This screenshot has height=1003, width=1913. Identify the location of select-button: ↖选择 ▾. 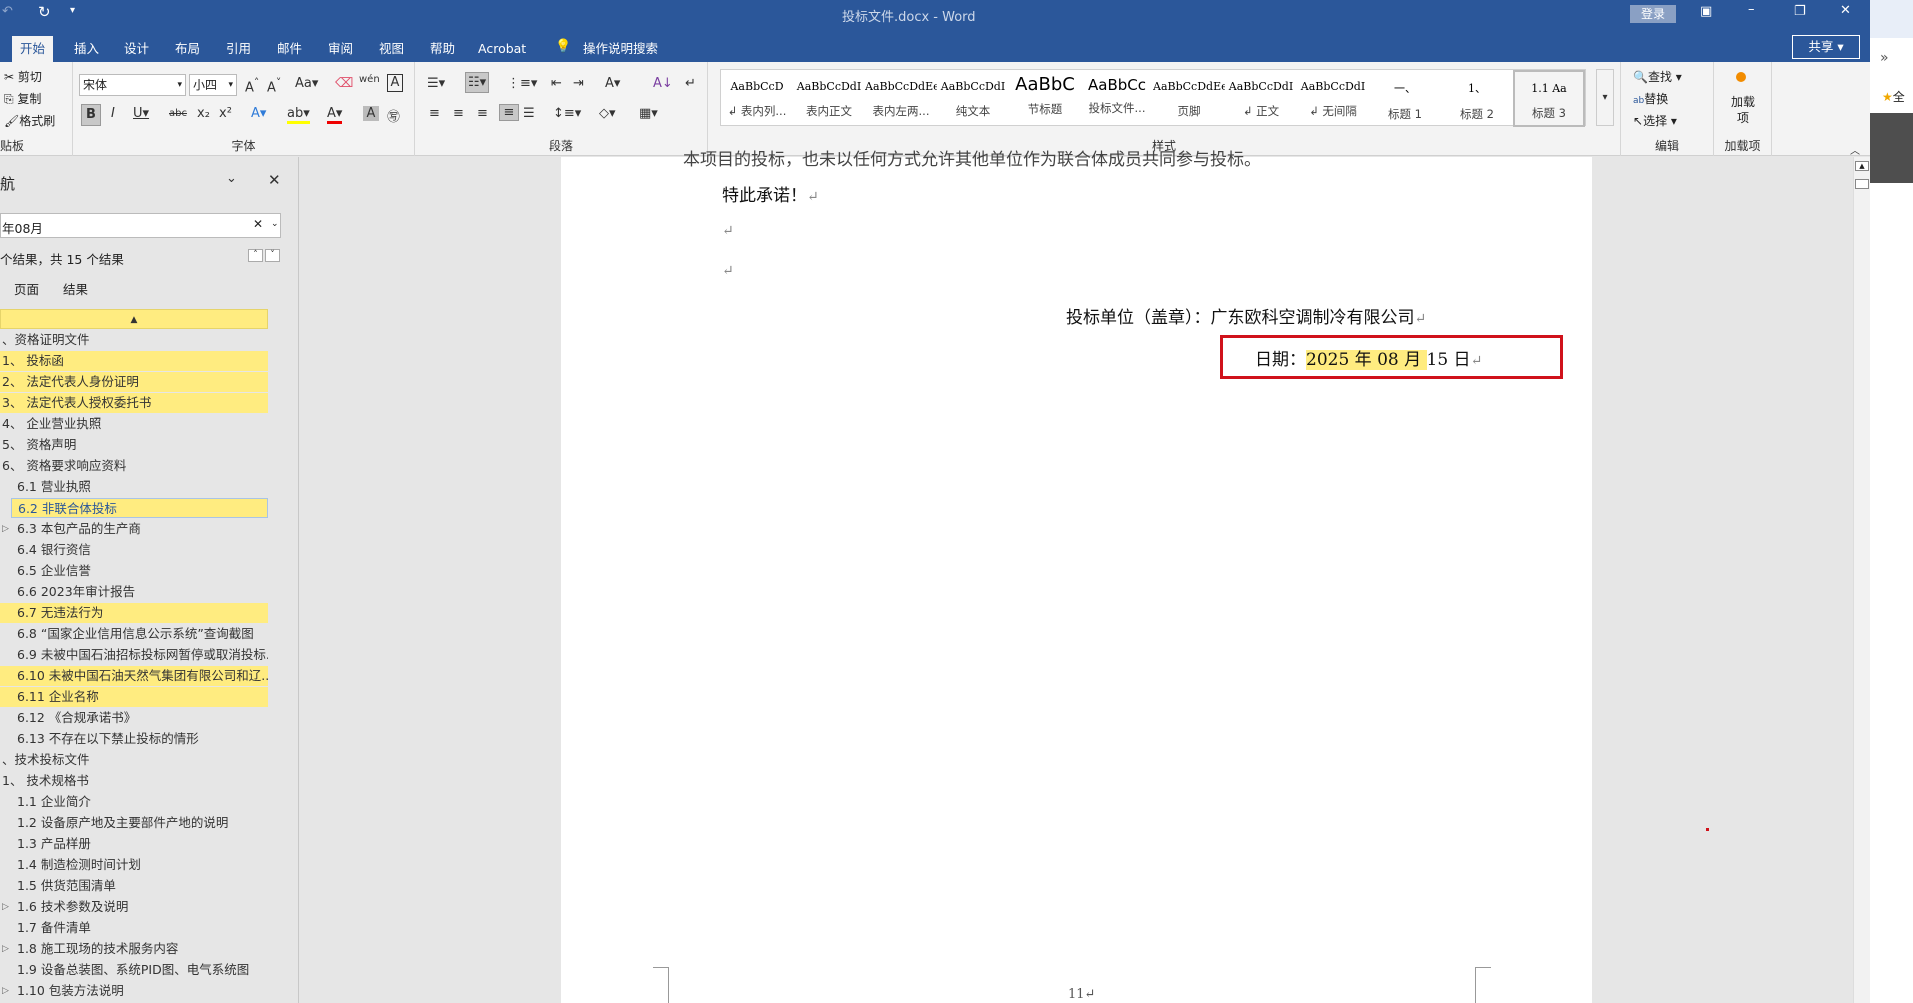
(1655, 120).